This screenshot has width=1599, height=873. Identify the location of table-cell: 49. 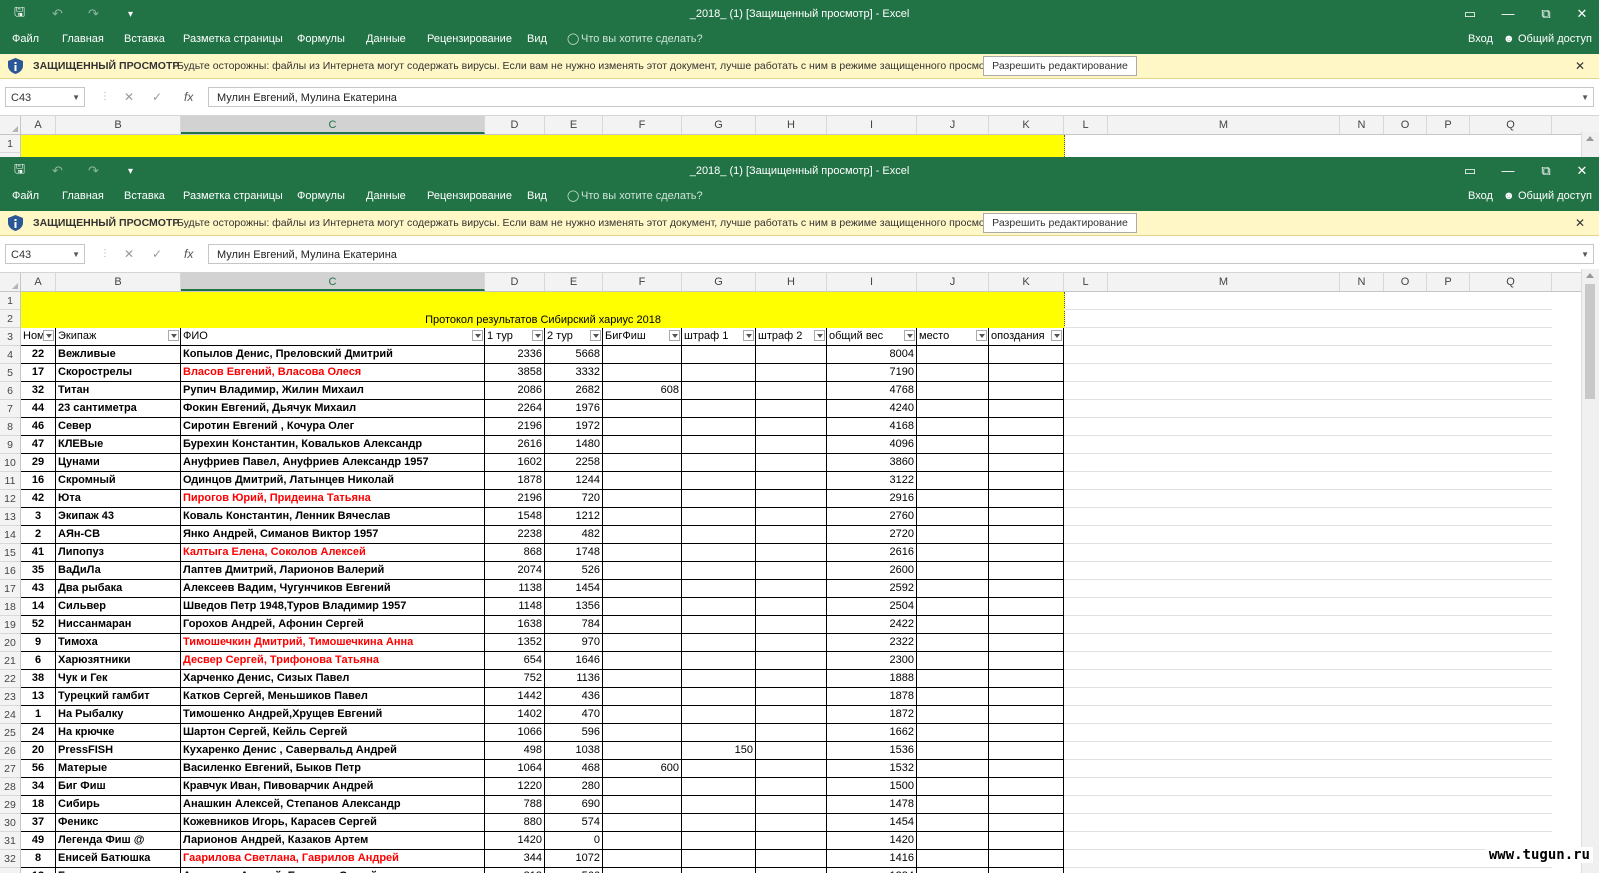
(38, 841).